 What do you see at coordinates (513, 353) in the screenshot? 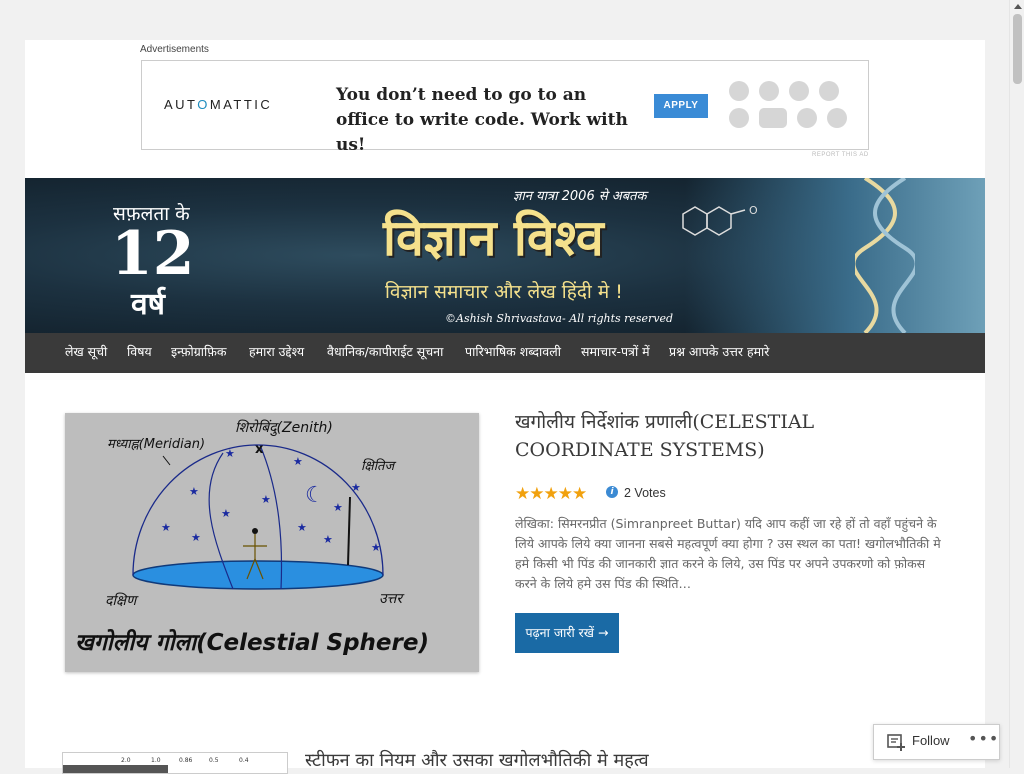
I see `nav-item-glossary: पारिभाषिक शब्दावली` at bounding box center [513, 353].